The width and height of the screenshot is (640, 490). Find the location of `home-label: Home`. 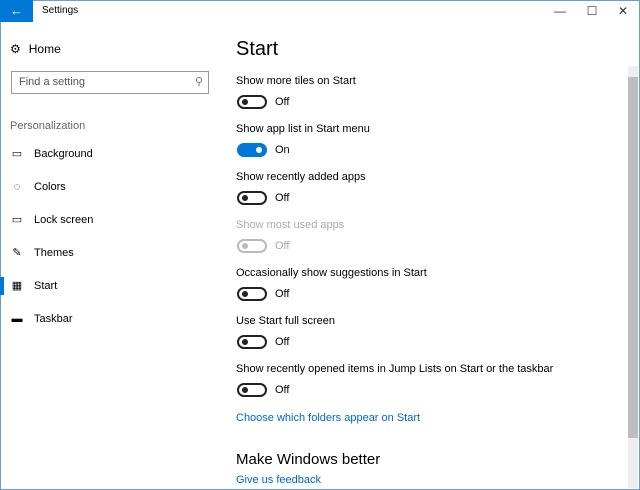

home-label: Home is located at coordinates (44, 49).